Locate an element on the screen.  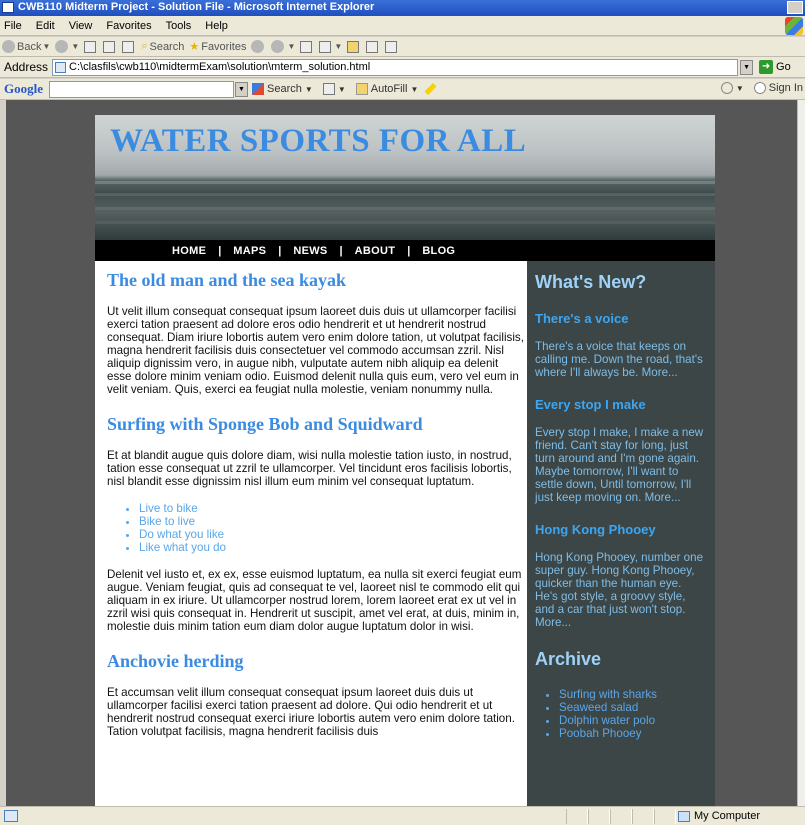
google-search-button: Search ▼ is located at coordinates (282, 89).